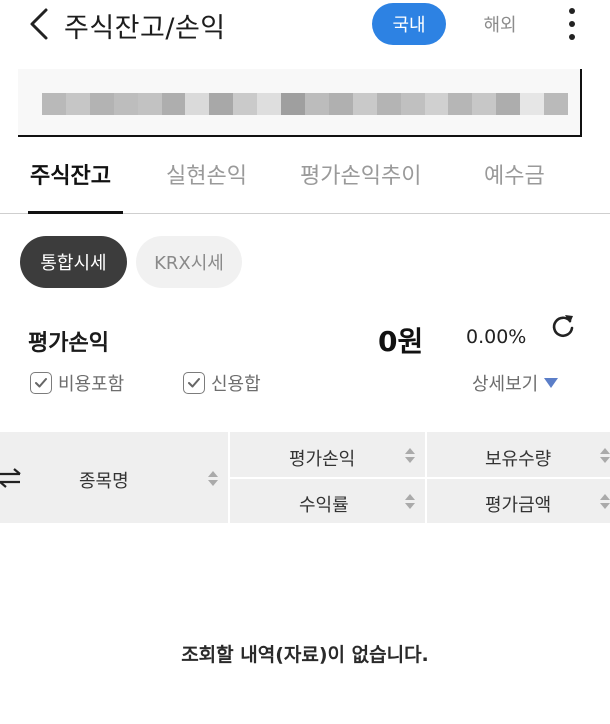 The width and height of the screenshot is (610, 724). Describe the element at coordinates (322, 458) in the screenshot. I see `col-eval-pl: 평가손익` at that location.